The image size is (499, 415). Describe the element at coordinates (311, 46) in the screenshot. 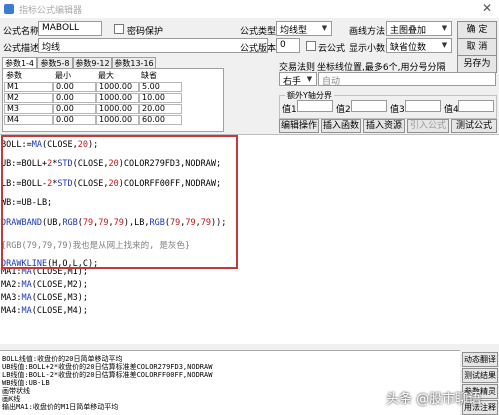

I see `cloud-checkbox` at that location.